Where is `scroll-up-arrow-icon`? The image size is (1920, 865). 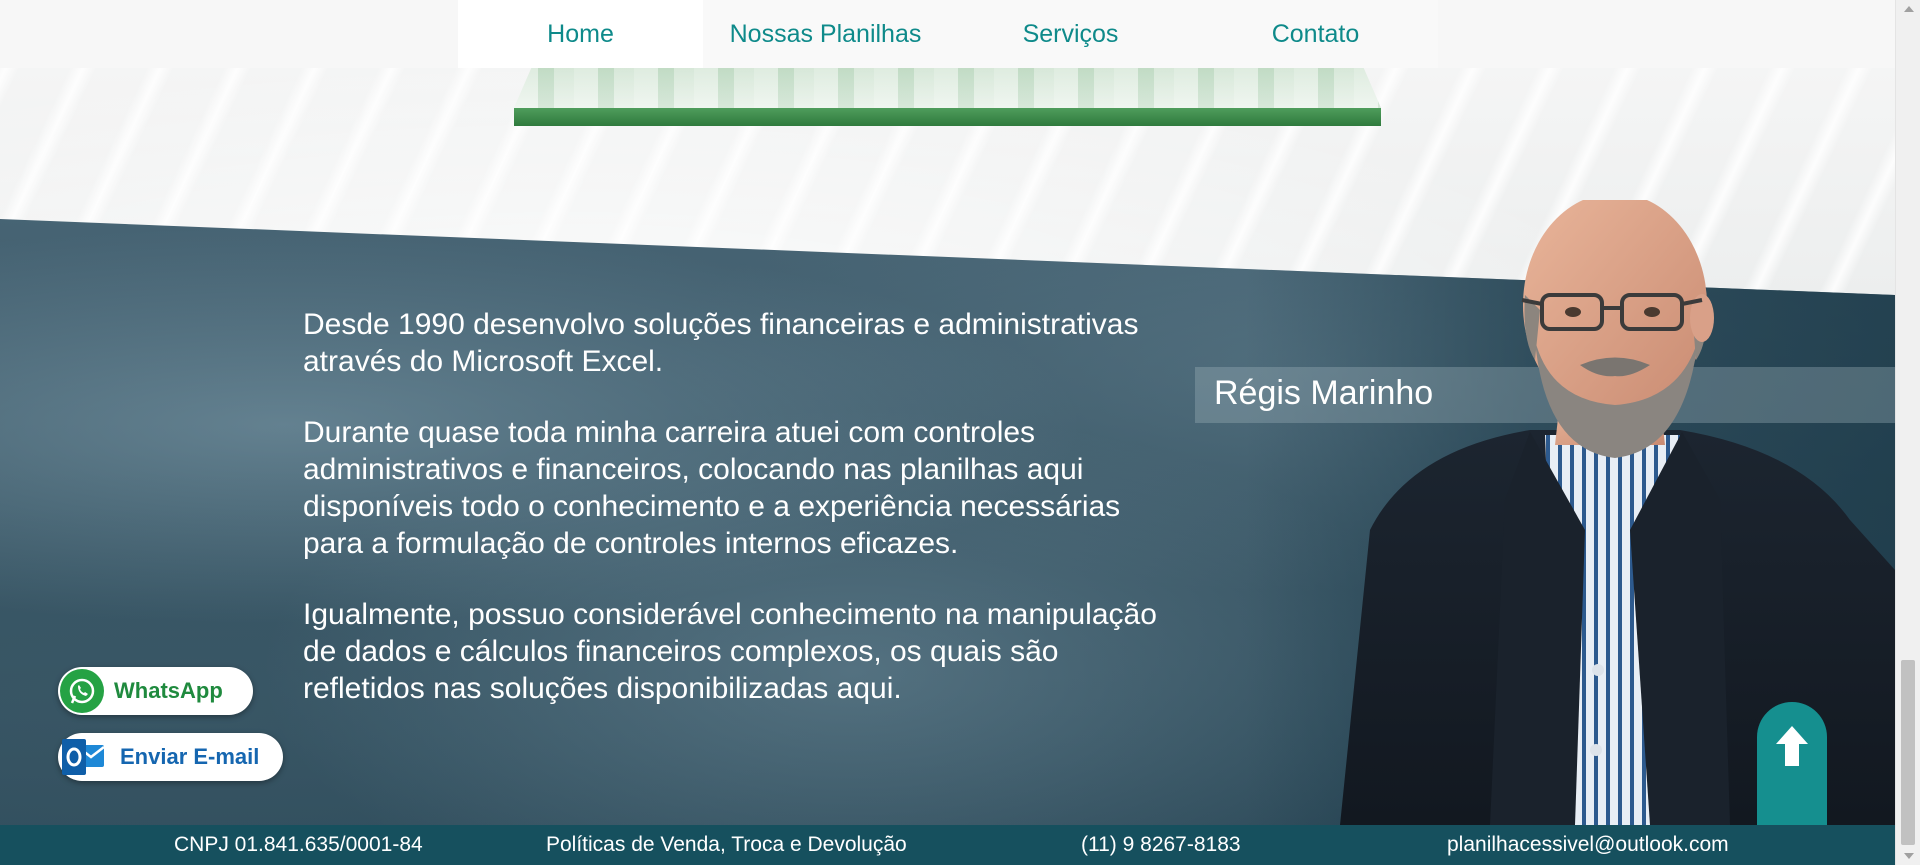 scroll-up-arrow-icon is located at coordinates (1908, 9).